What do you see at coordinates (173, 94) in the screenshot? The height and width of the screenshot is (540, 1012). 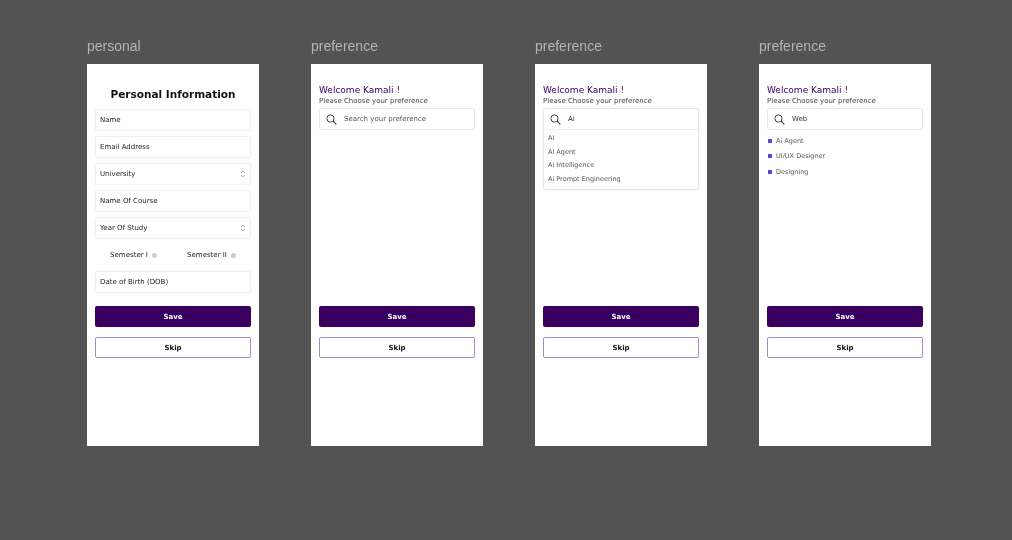 I see `form-title: Personal Information` at bounding box center [173, 94].